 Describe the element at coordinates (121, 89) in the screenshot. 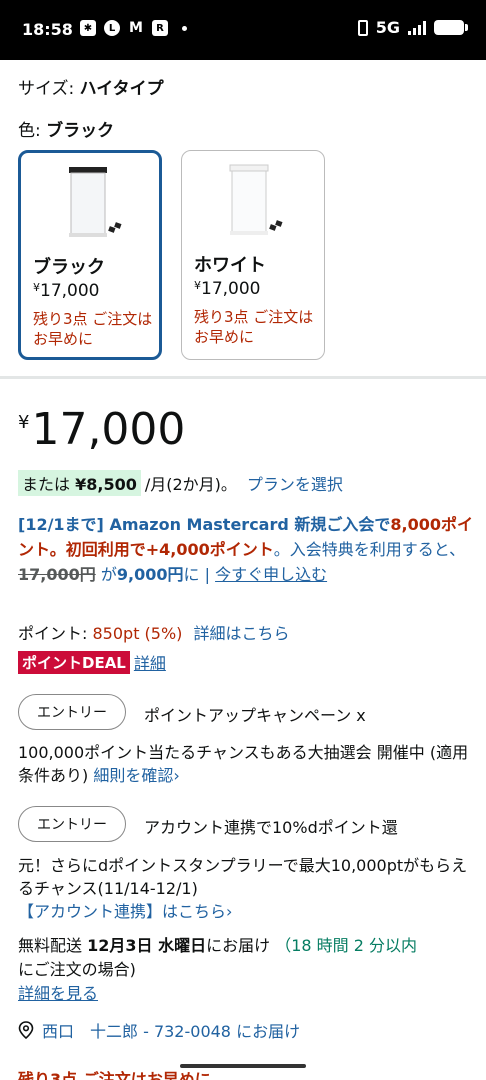

I see `size-value: ハイタイプ` at that location.